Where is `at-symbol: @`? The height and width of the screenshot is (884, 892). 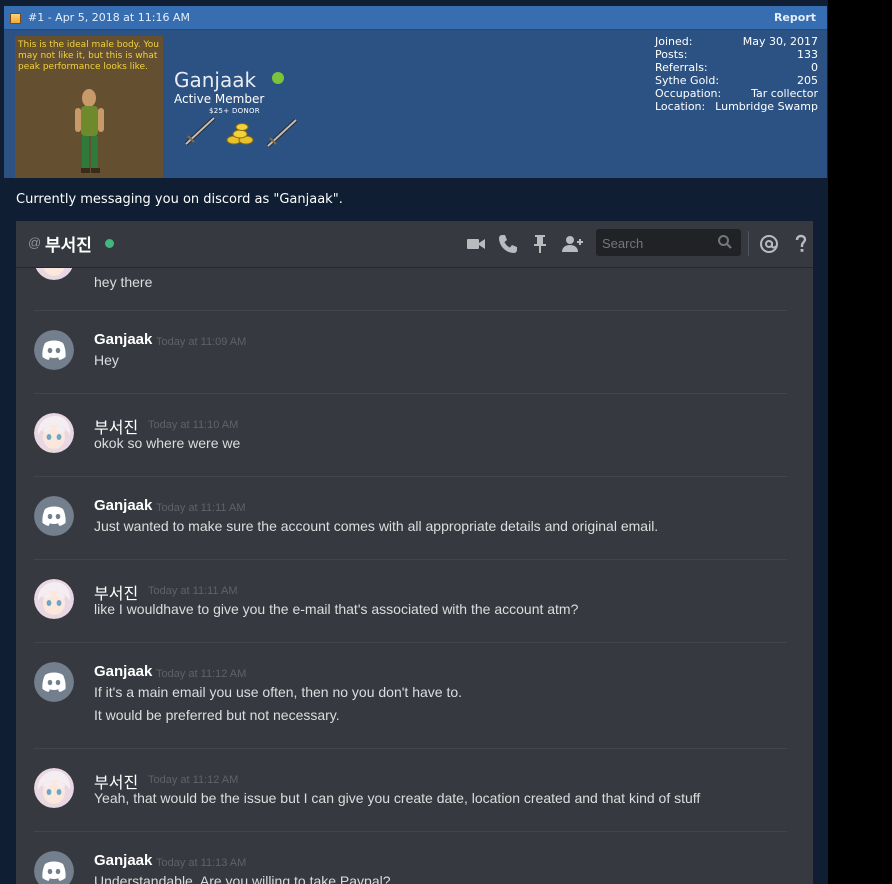 at-symbol: @ is located at coordinates (35, 242).